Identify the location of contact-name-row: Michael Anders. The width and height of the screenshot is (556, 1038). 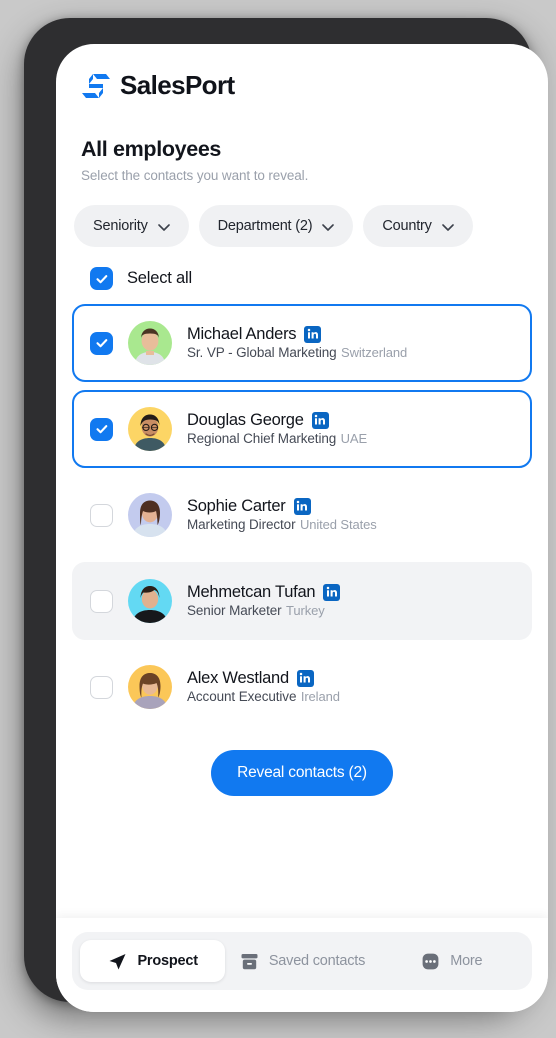
(297, 334).